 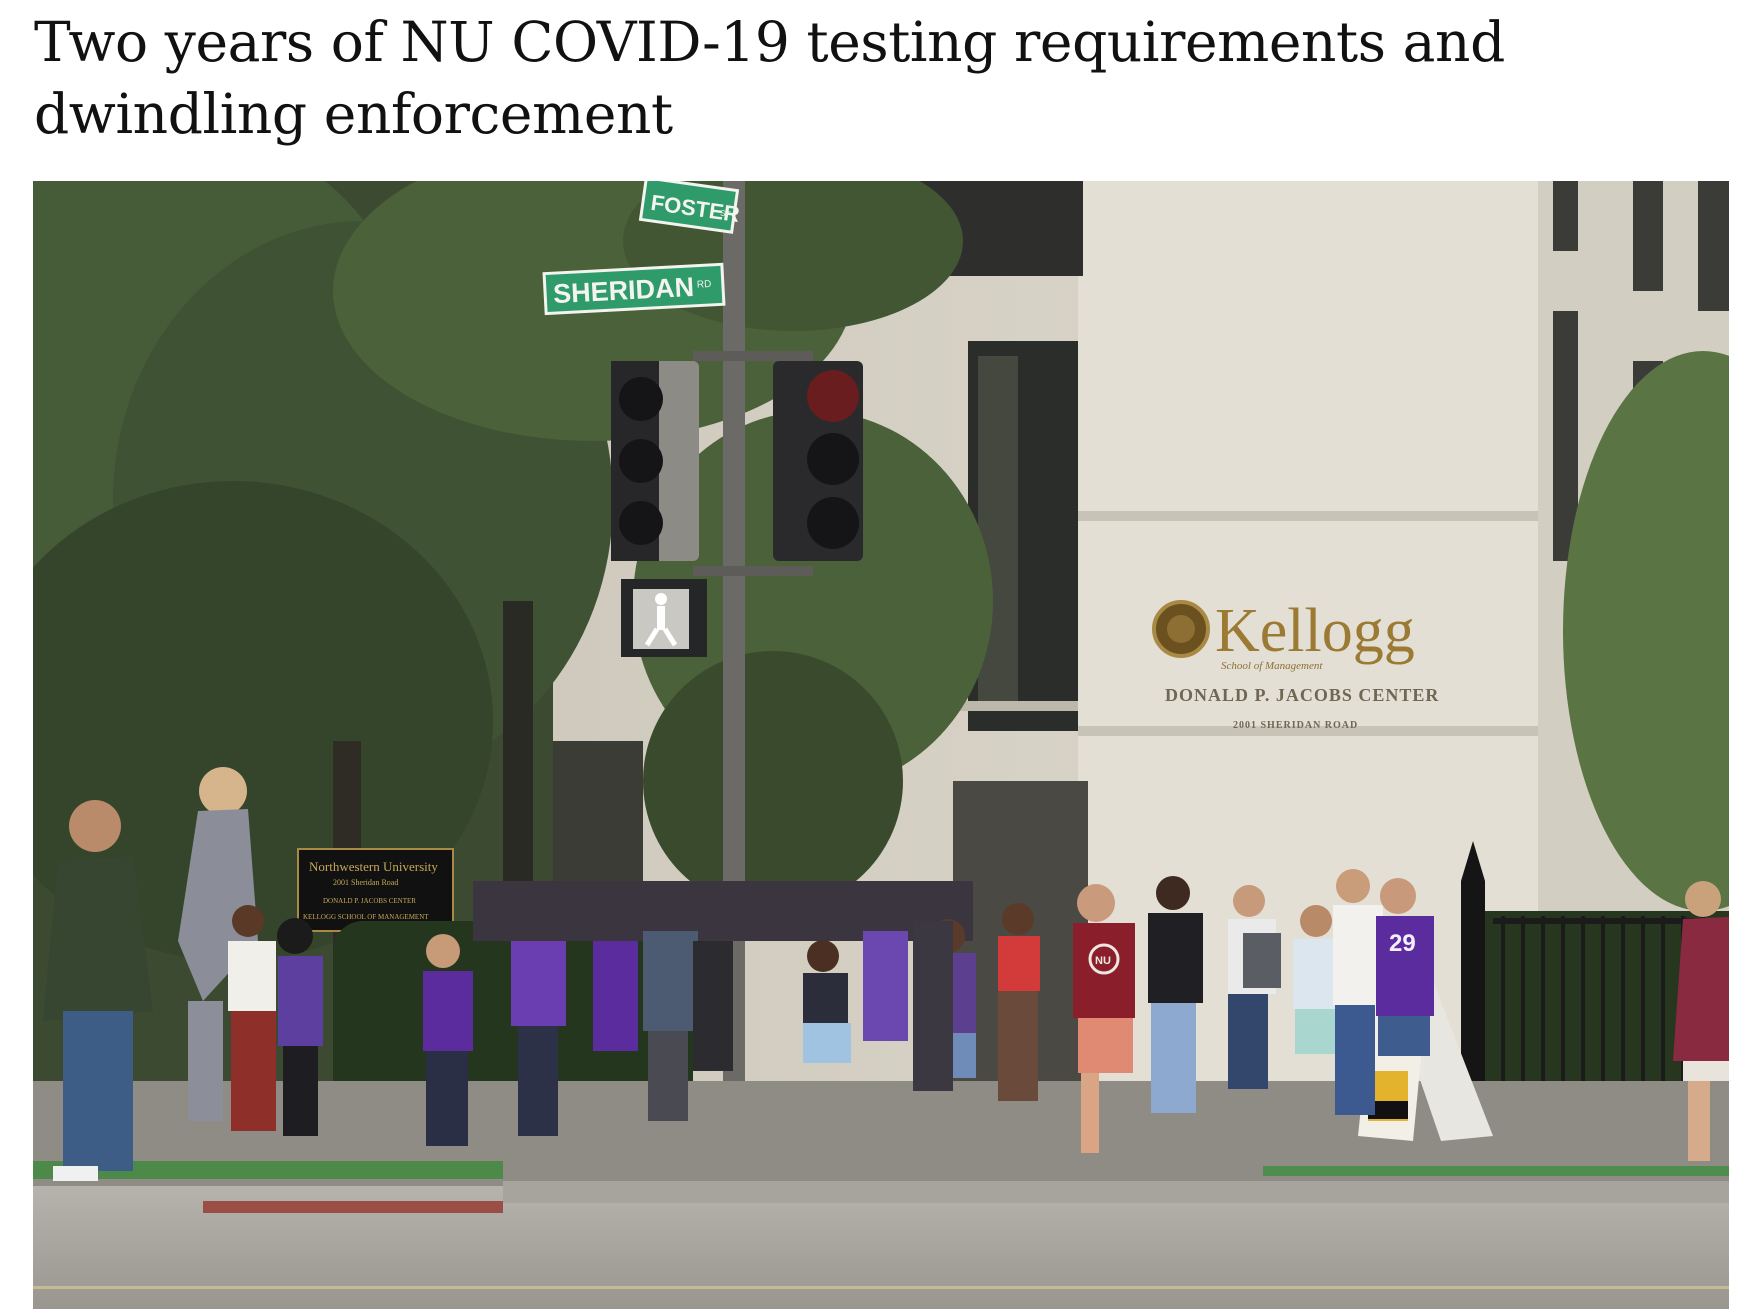 I want to click on svg-text: NU, so click(x=1103, y=961).